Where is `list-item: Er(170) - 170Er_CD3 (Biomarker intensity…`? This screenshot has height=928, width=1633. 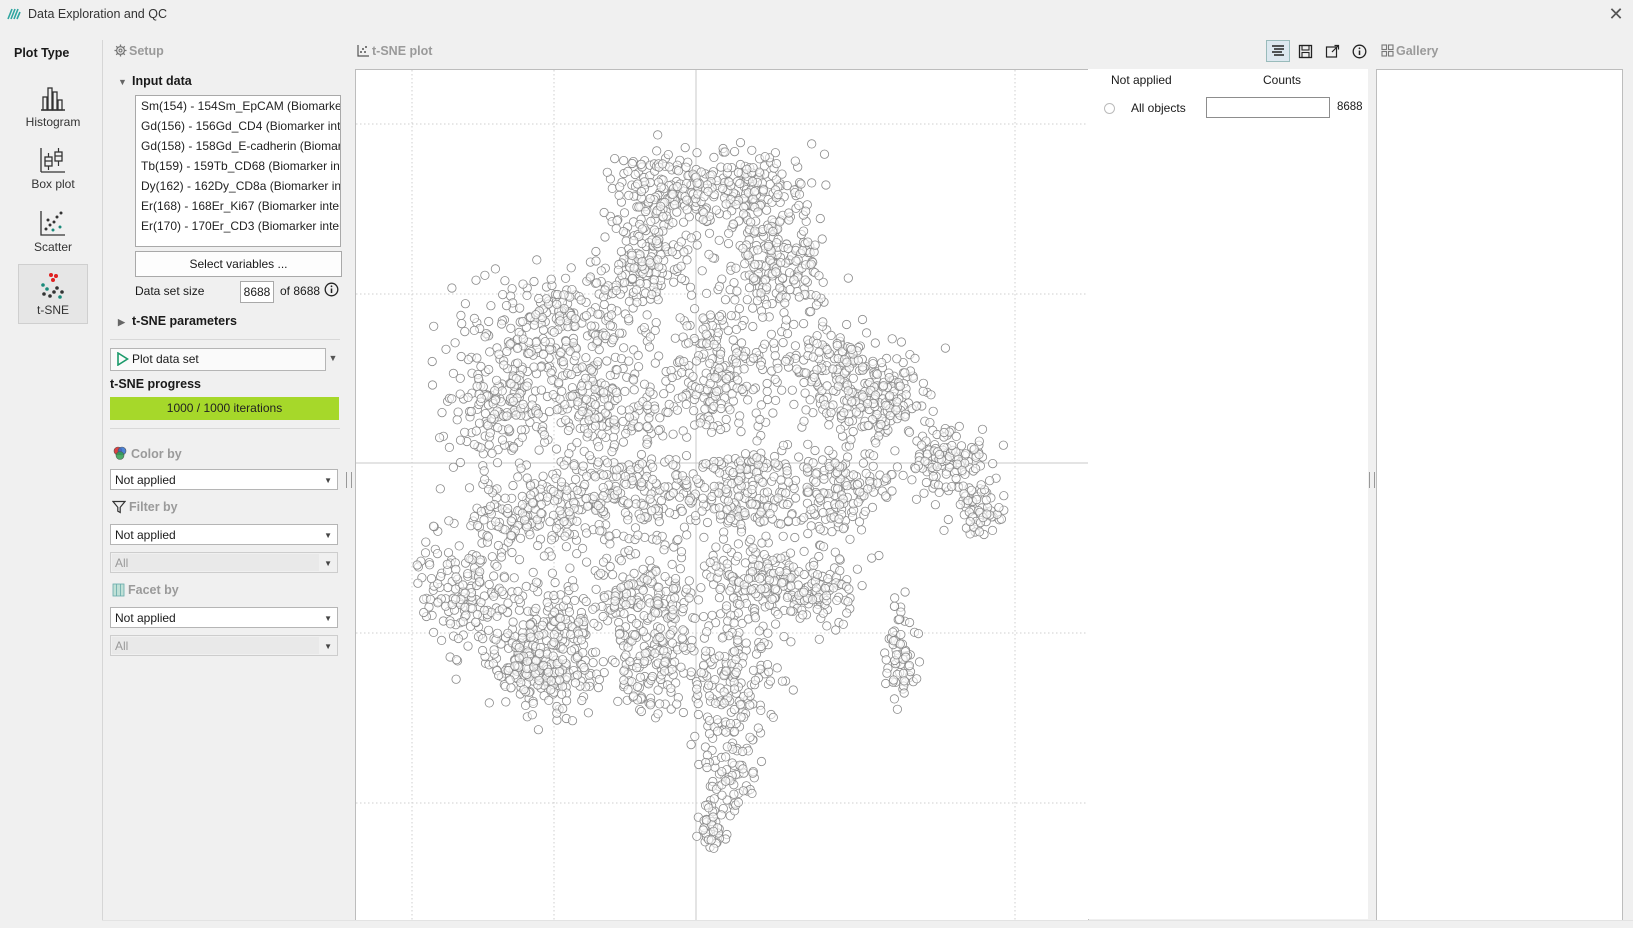 list-item: Er(170) - 170Er_CD3 (Biomarker intensity… is located at coordinates (238, 226).